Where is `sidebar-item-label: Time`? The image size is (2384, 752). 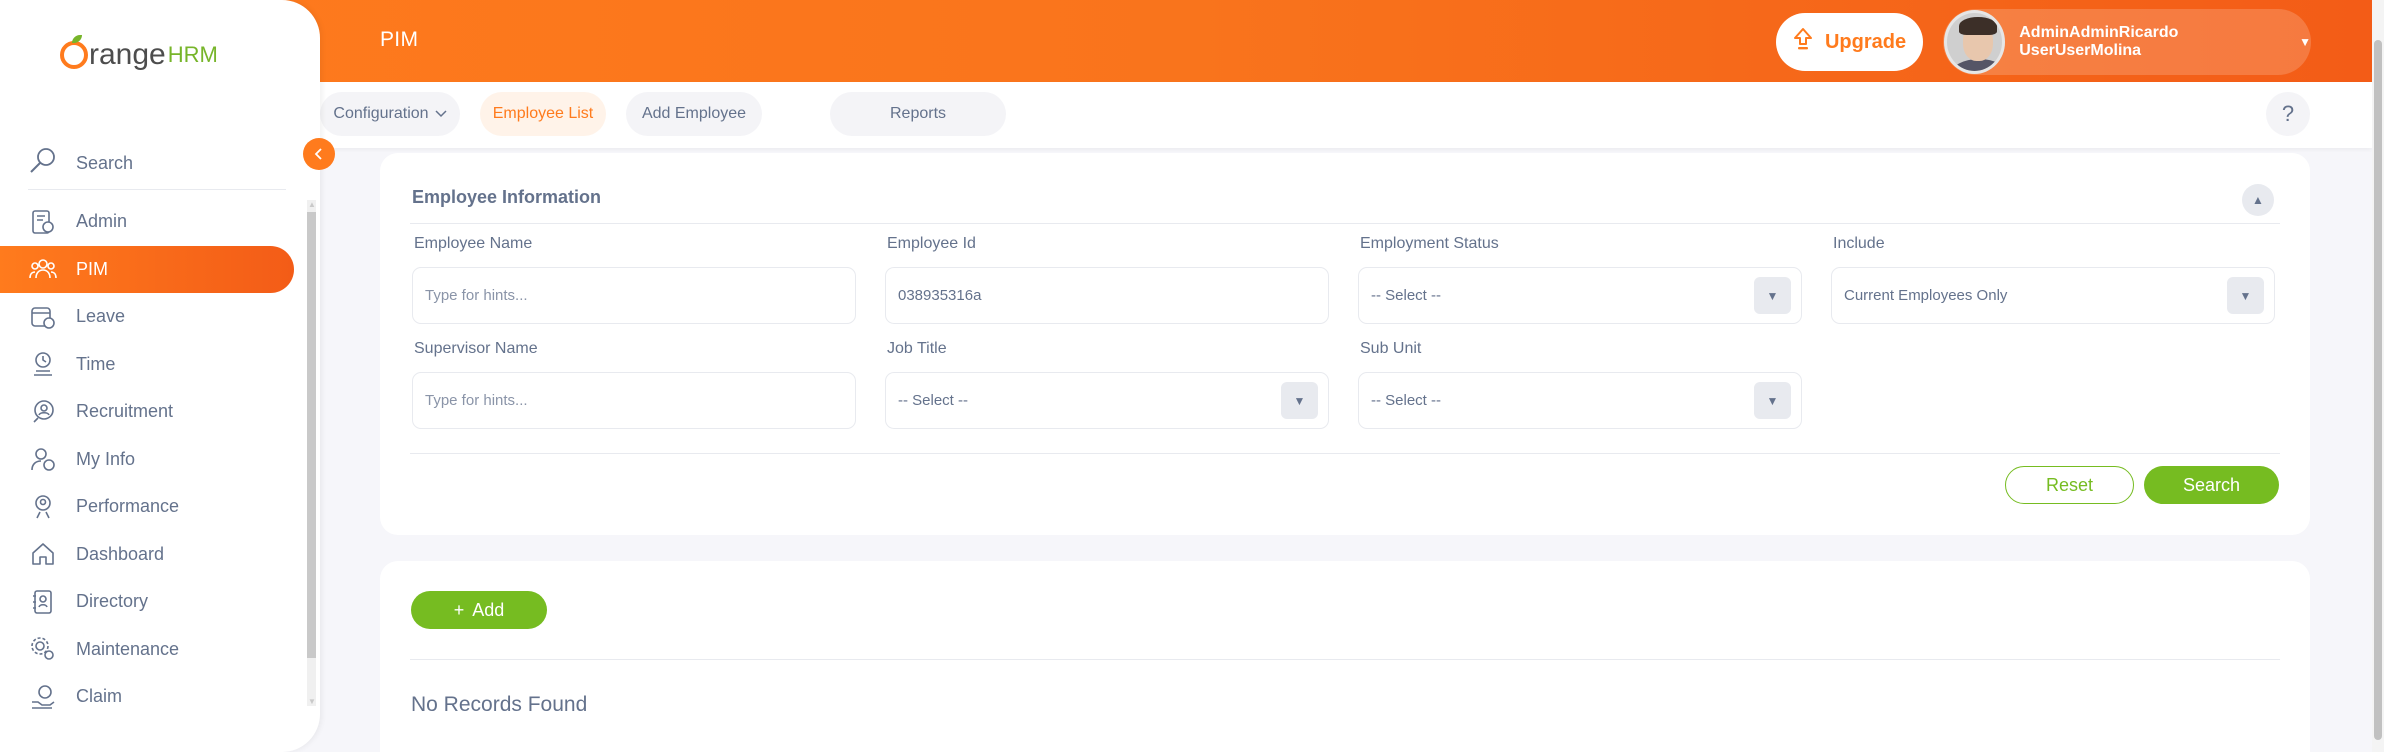 sidebar-item-label: Time is located at coordinates (96, 363).